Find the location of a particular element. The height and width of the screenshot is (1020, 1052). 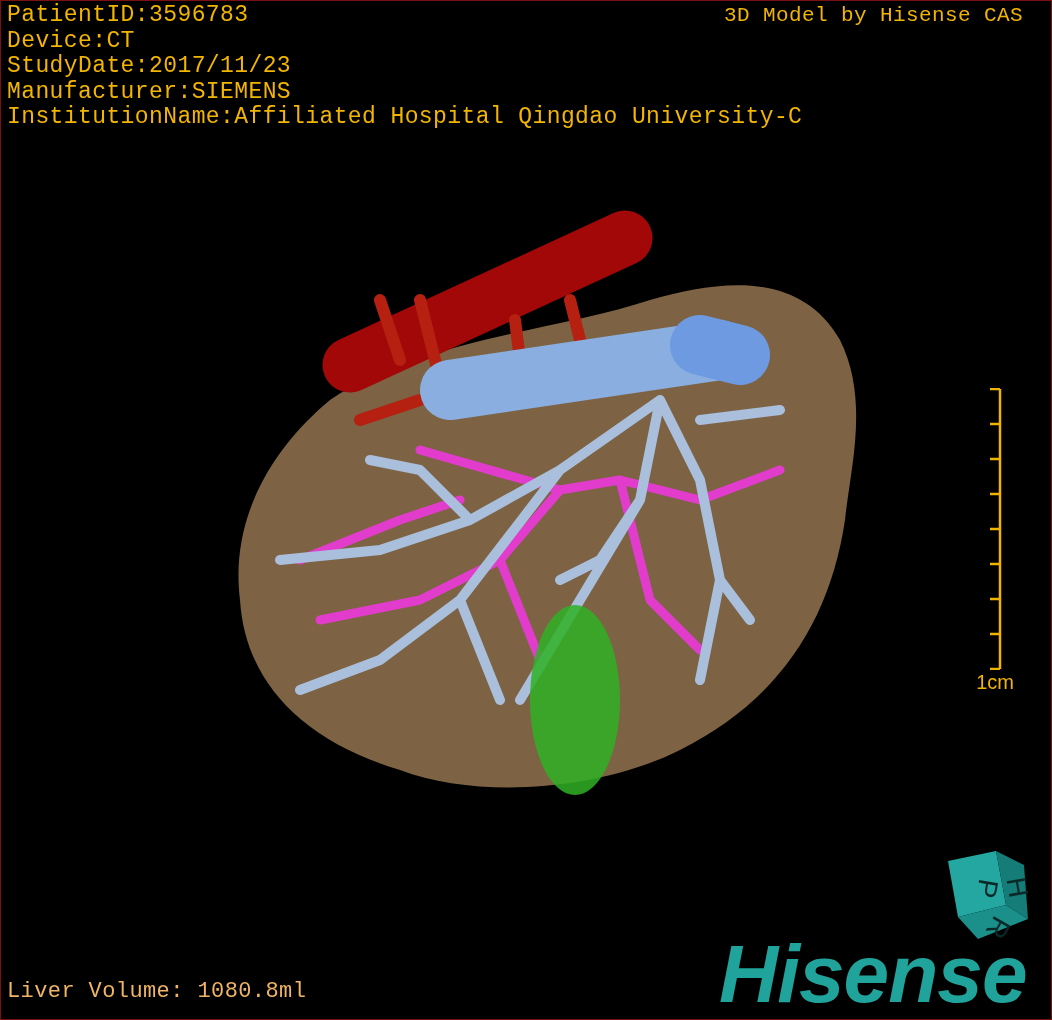

orientation-cube: P H R is located at coordinates (984, 895).